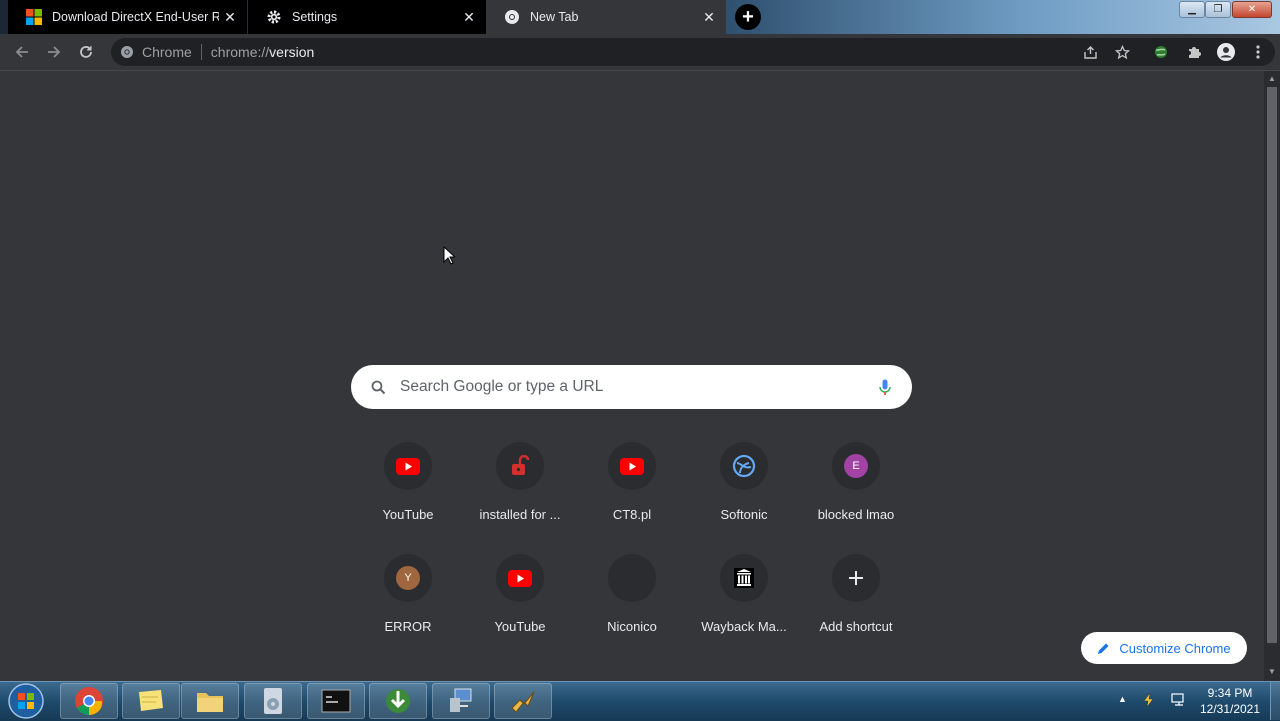 This screenshot has height=721, width=1280. I want to click on taskbar-network, so click(461, 701).